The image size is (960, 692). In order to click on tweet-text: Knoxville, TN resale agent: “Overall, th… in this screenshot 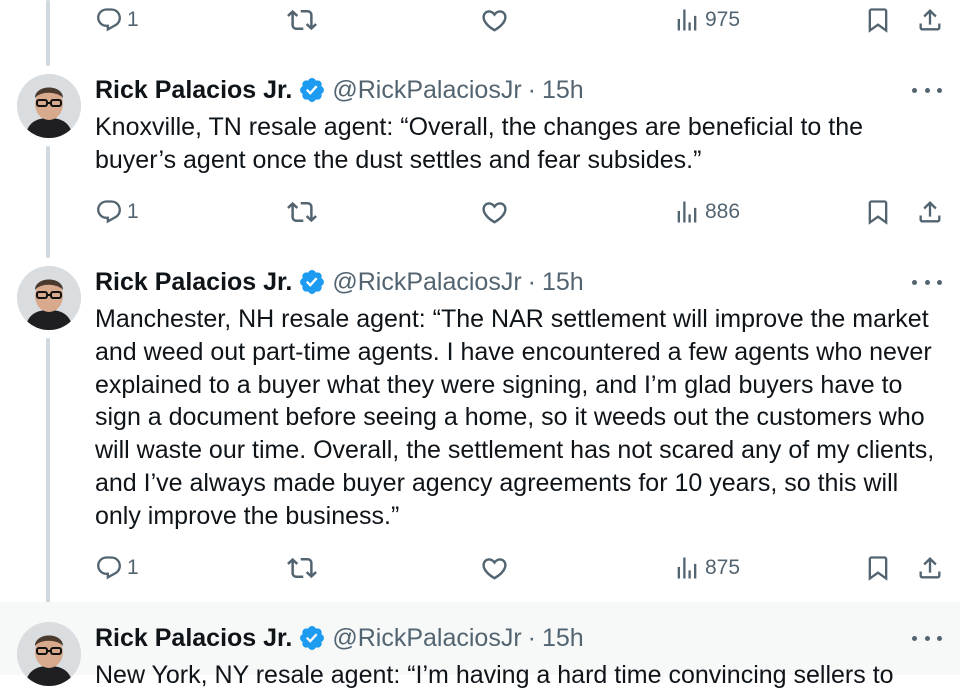, I will do `click(479, 143)`.